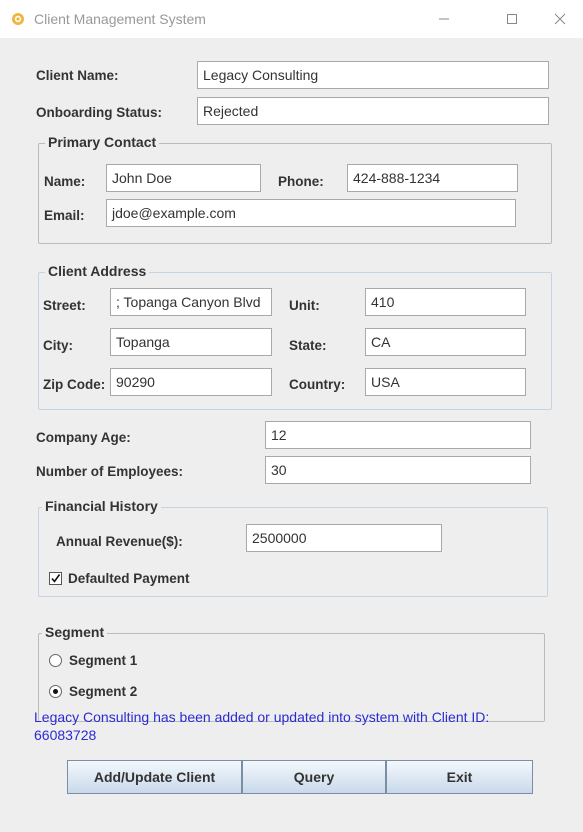  What do you see at coordinates (373, 111) in the screenshot?
I see `onboarding-status-field: Rejected` at bounding box center [373, 111].